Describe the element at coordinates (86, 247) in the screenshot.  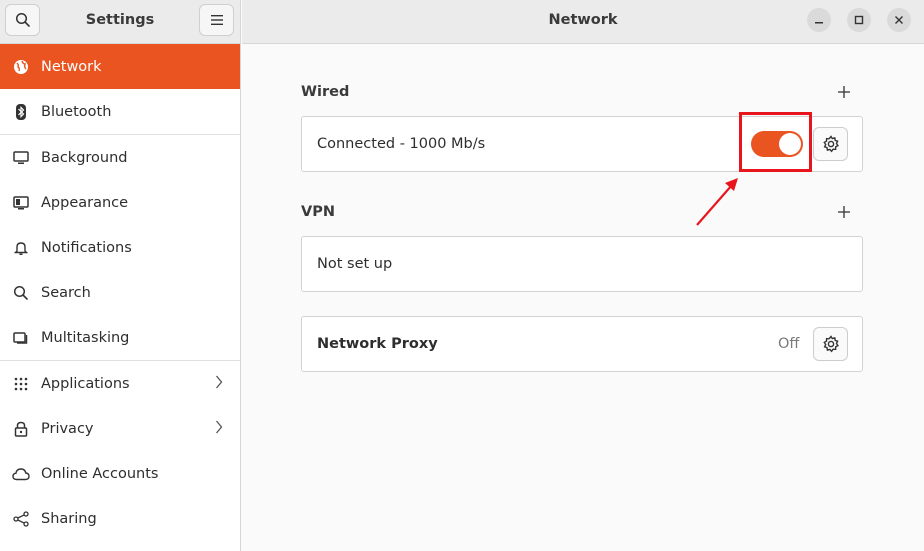
I see `sidebar-item-label: Notifications` at that location.